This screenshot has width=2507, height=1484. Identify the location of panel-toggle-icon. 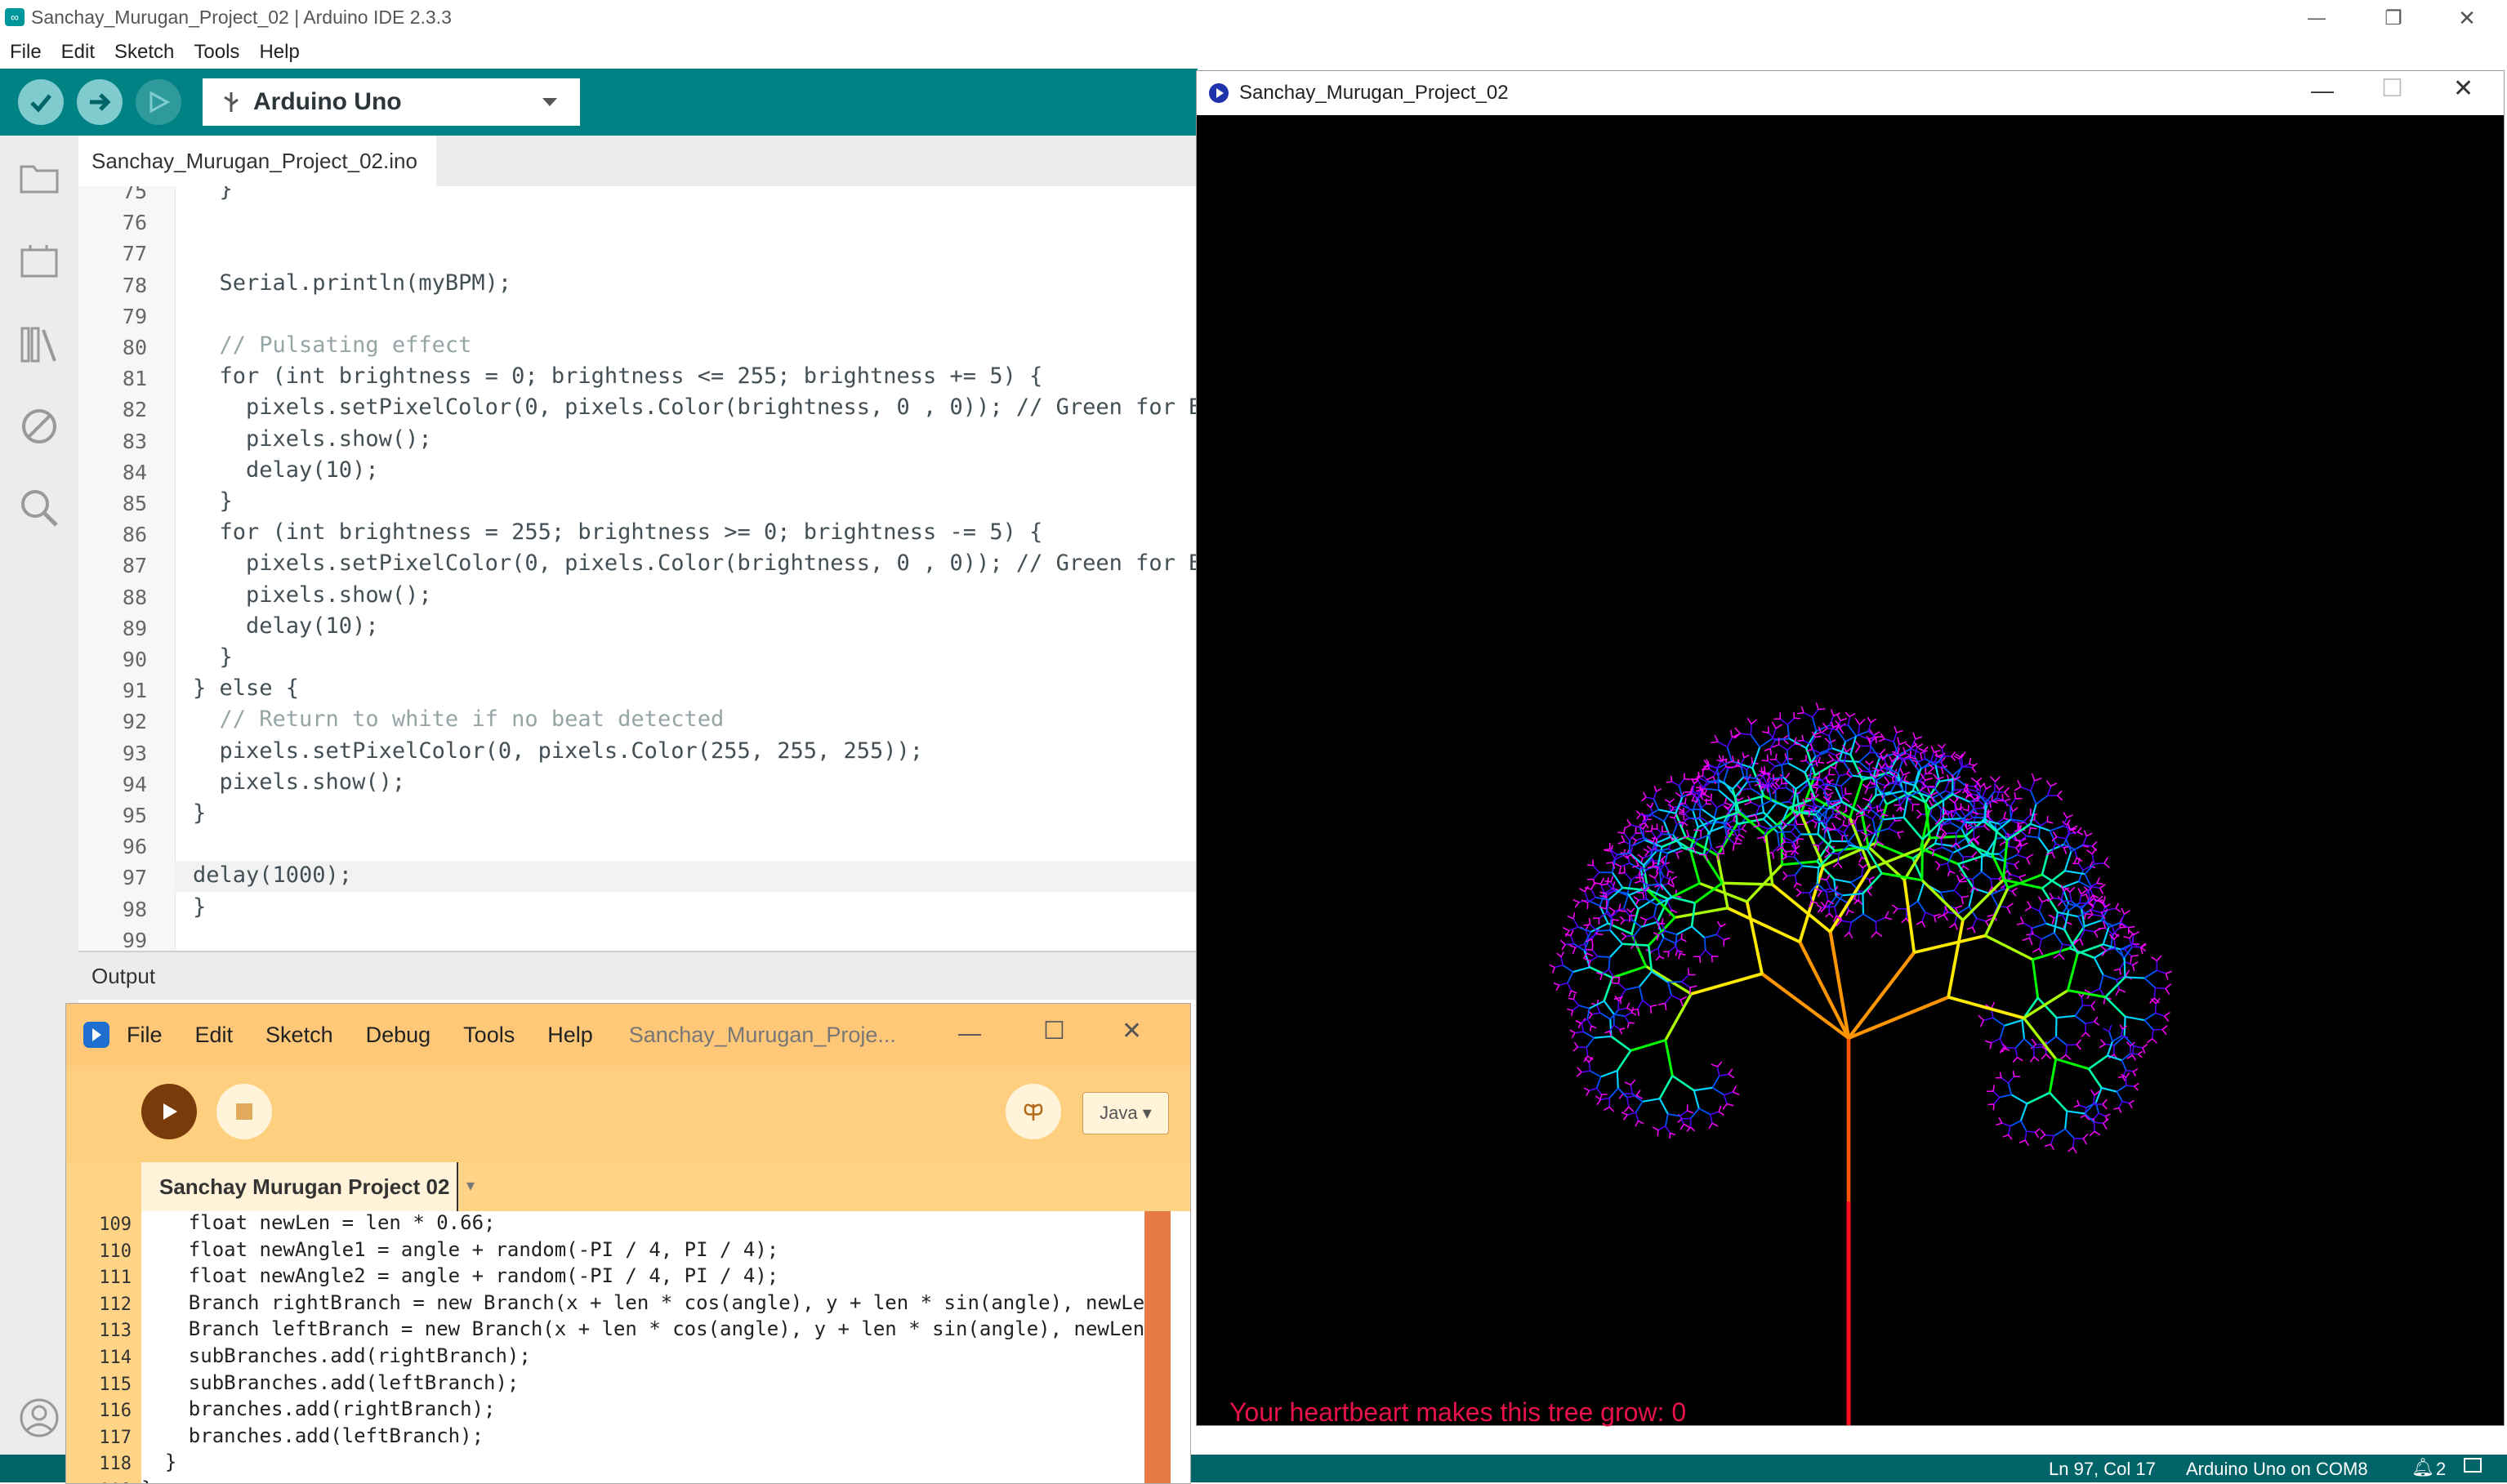
(2473, 1465).